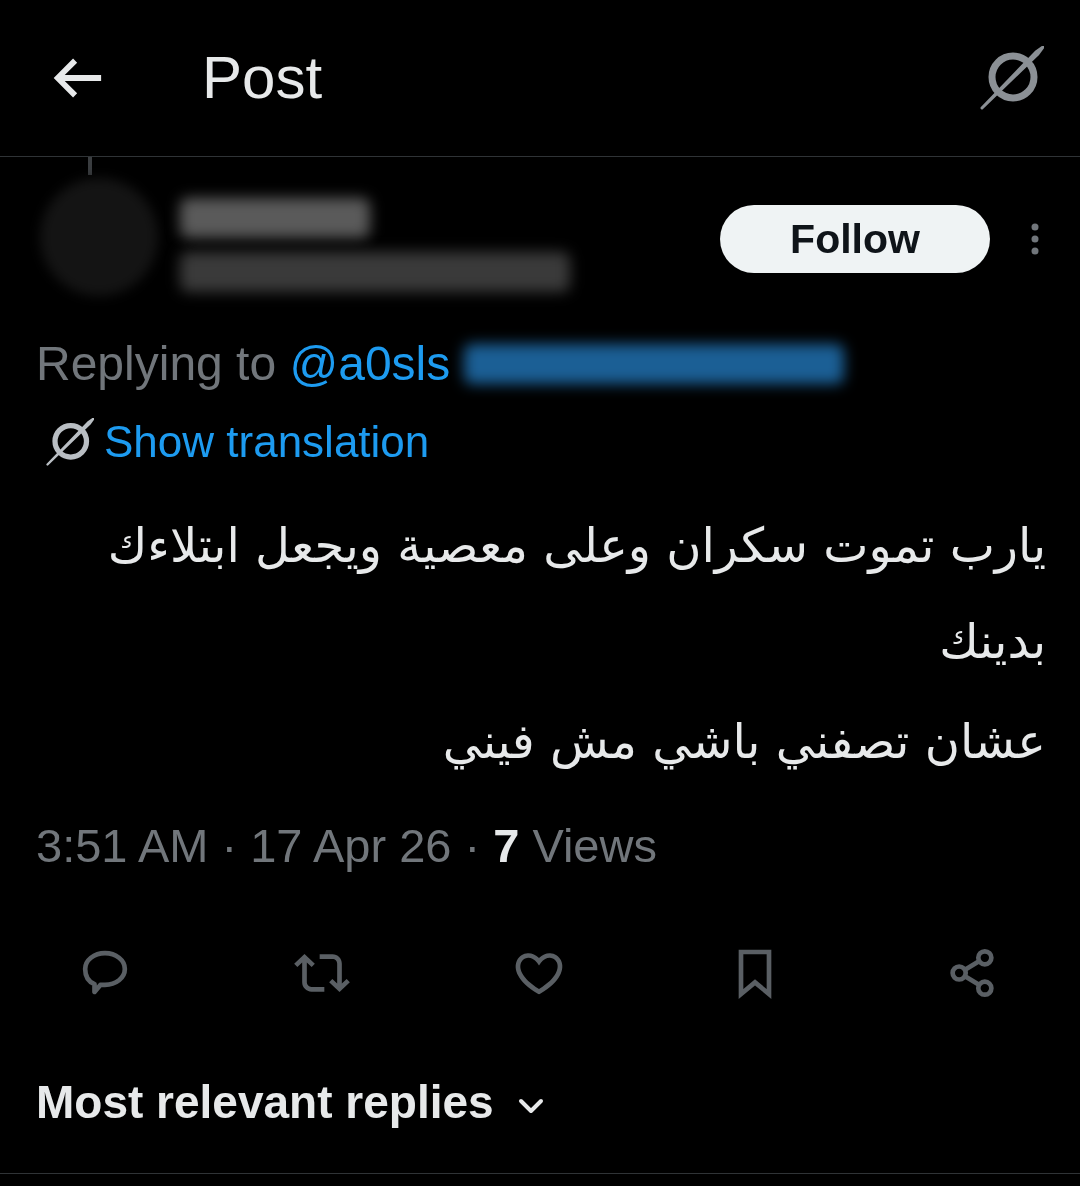  What do you see at coordinates (530, 1106) in the screenshot?
I see `chevron-down-icon` at bounding box center [530, 1106].